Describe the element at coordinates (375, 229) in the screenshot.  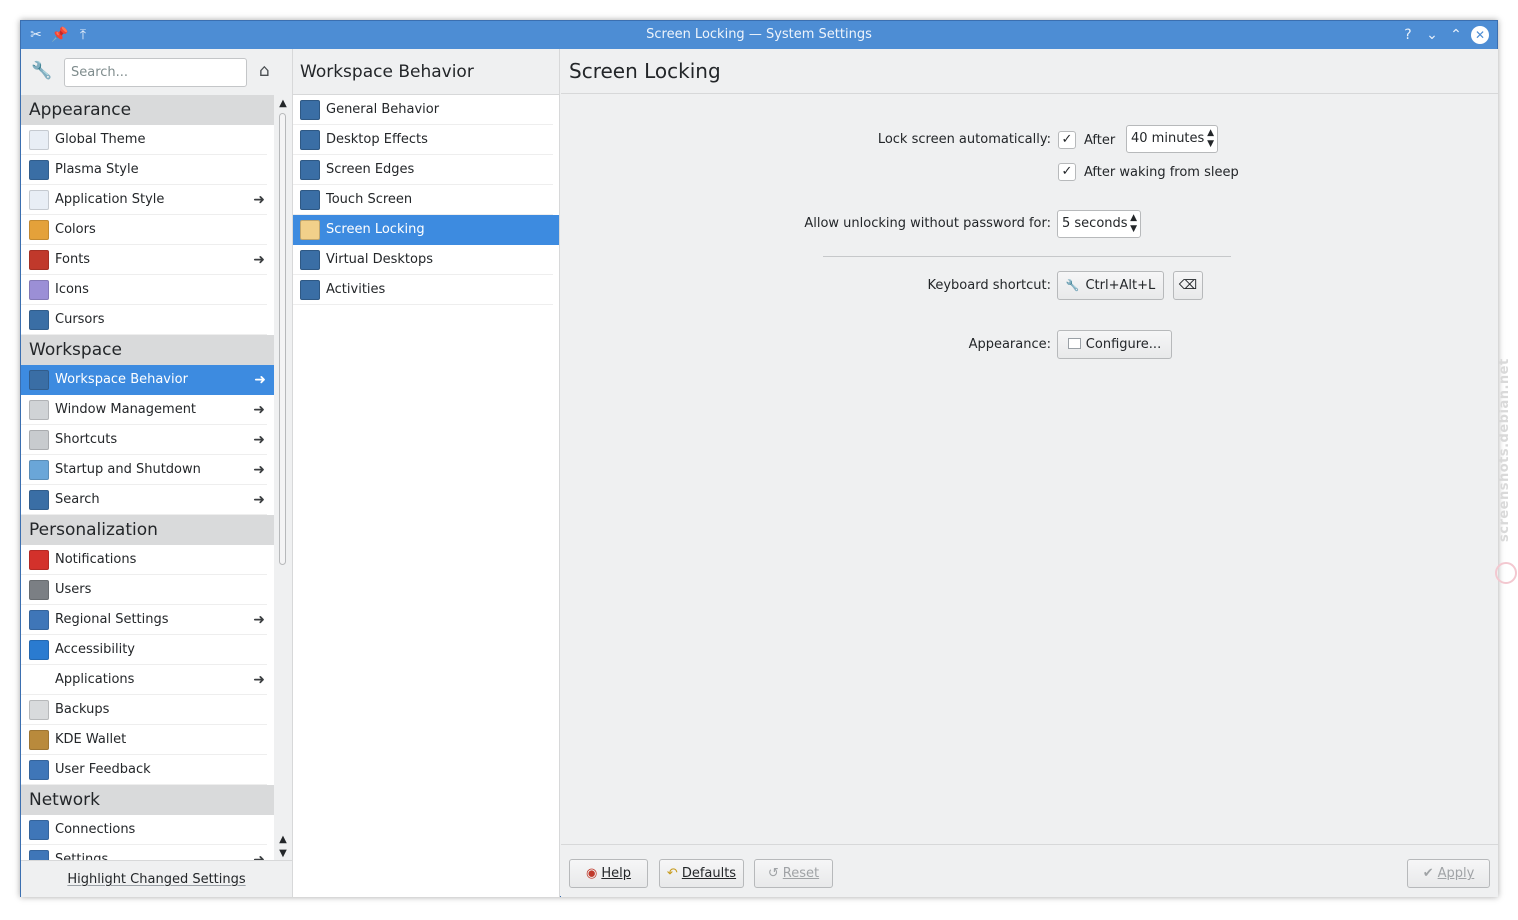
I see `subcategory-item-label: Screen Locking` at that location.